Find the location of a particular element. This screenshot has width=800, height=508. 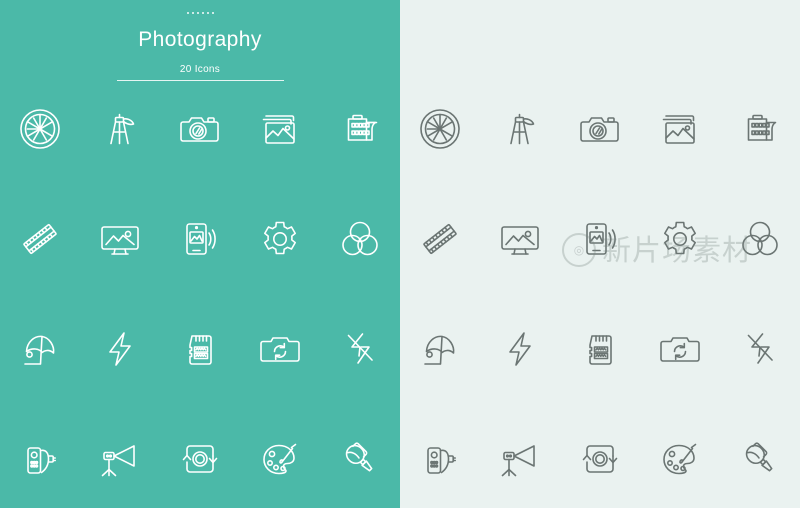

header: Photography 20 Icons is located at coordinates (200, 40).